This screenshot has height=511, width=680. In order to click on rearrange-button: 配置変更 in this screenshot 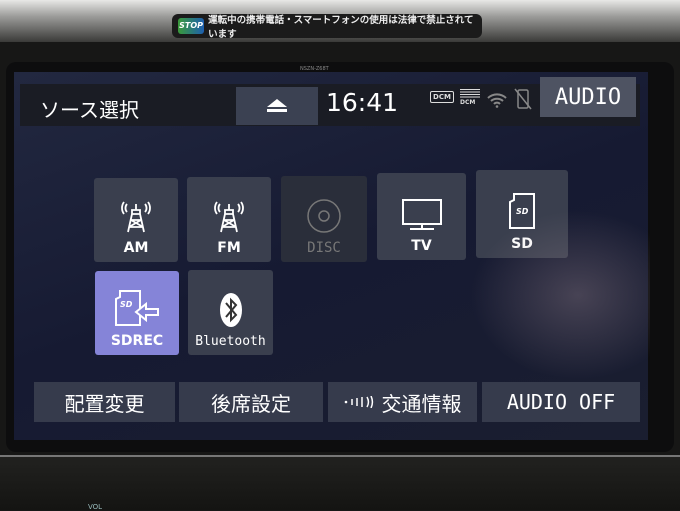, I will do `click(104, 402)`.